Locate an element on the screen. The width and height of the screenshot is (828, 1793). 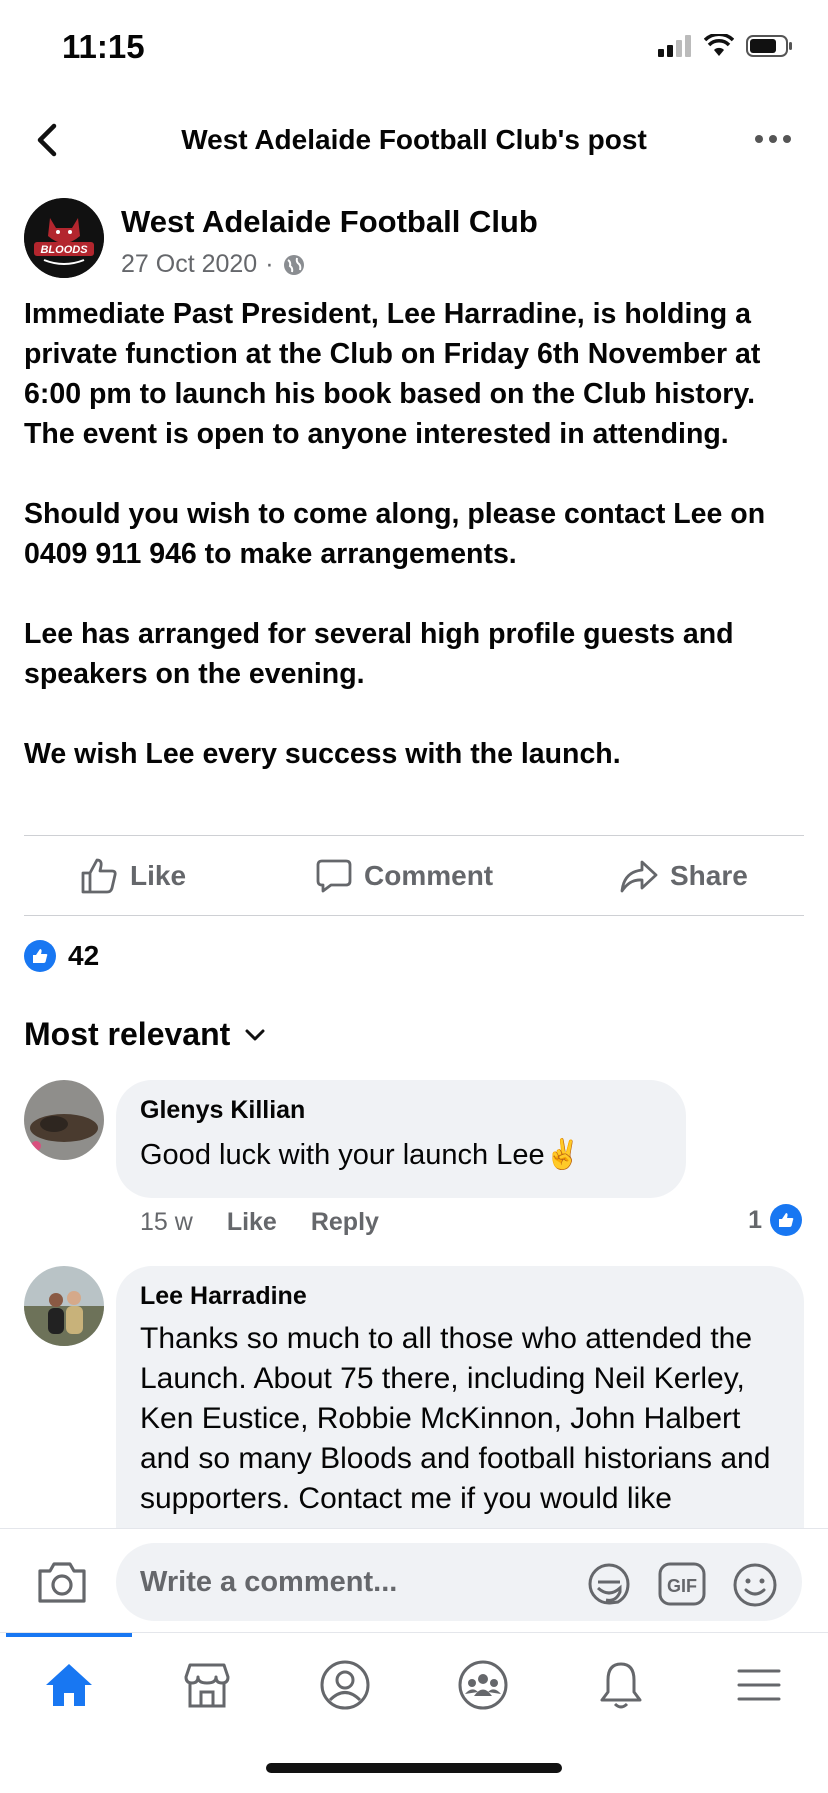
marketplace-icon is located at coordinates (207, 1685).